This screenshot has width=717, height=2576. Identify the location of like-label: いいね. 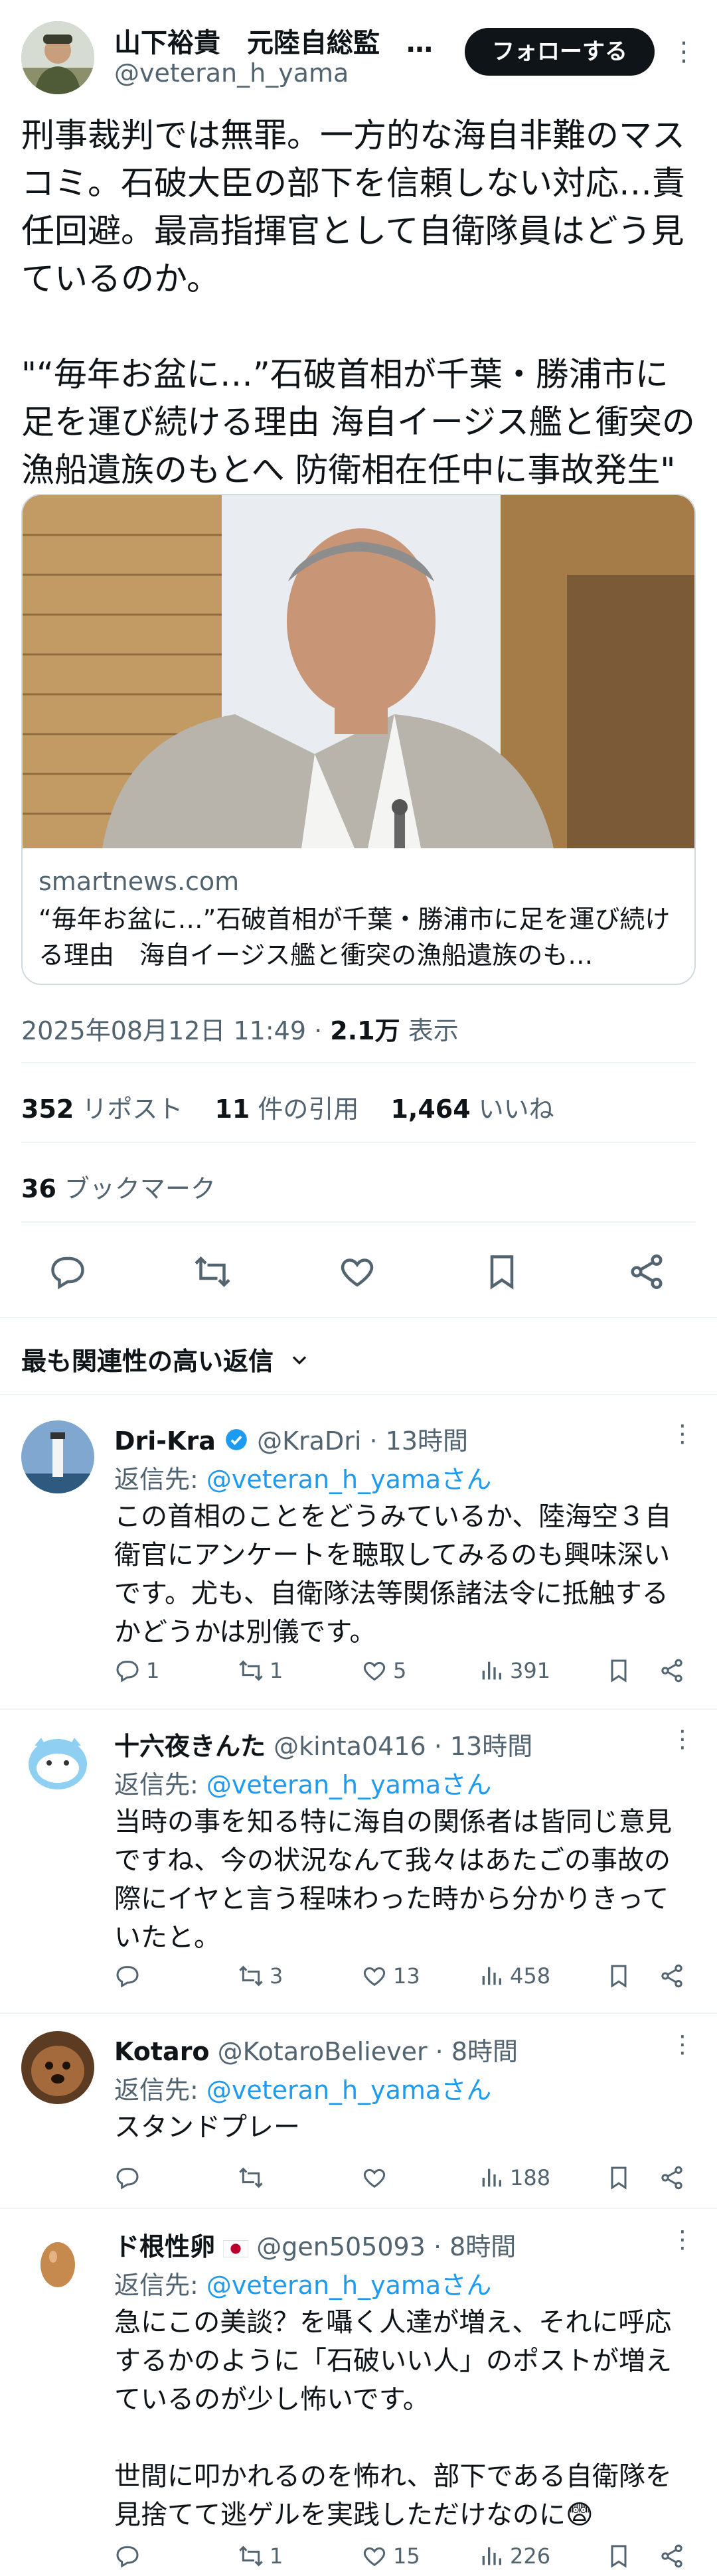
(516, 1109).